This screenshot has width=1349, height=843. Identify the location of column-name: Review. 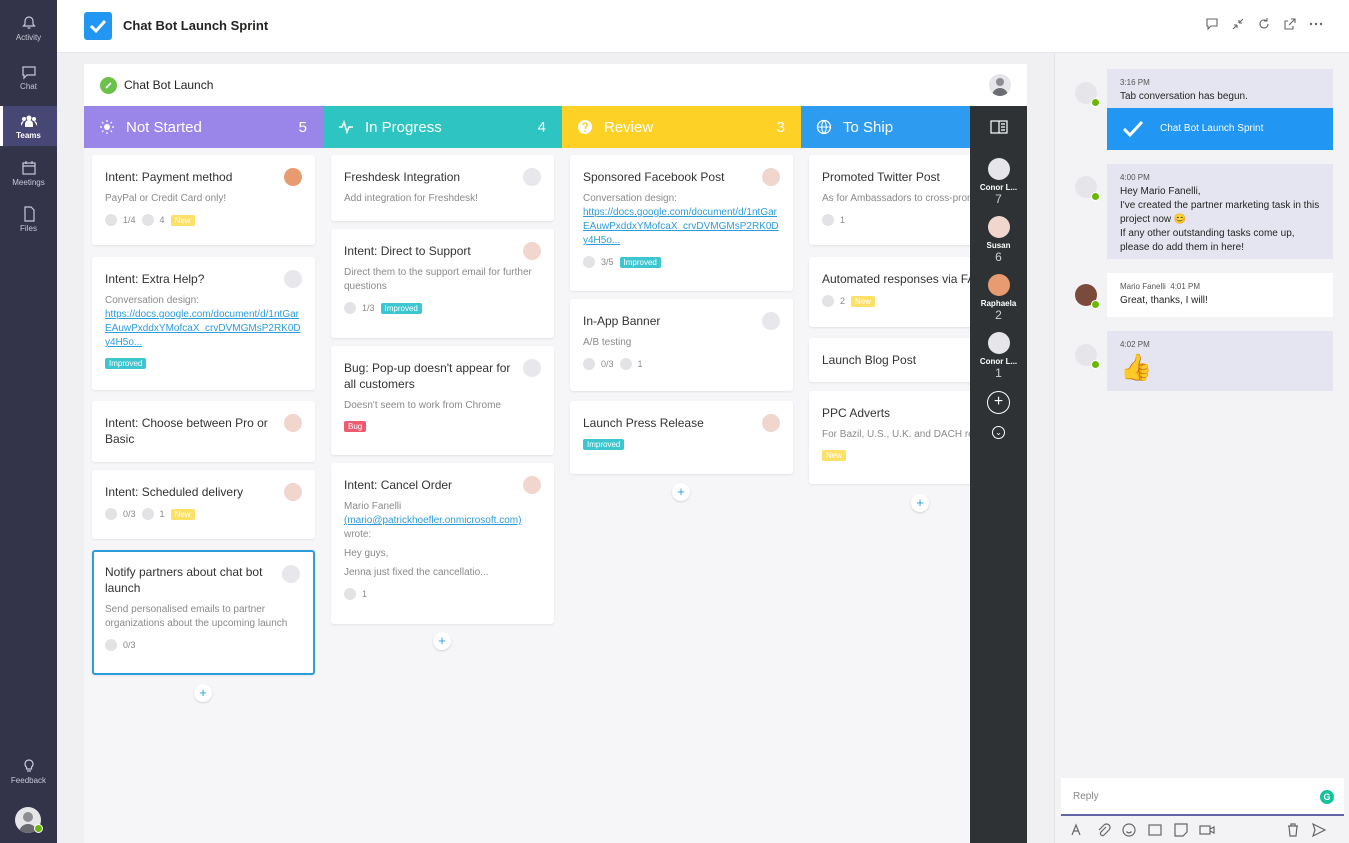
(629, 127).